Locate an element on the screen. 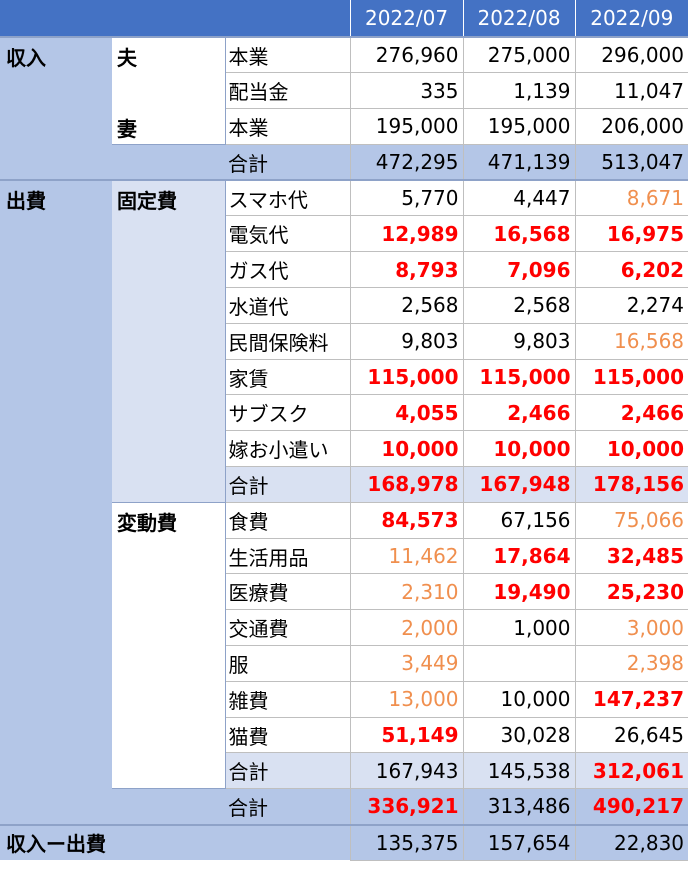 This screenshot has width=689, height=882. item-label: 医療費 is located at coordinates (288, 592).